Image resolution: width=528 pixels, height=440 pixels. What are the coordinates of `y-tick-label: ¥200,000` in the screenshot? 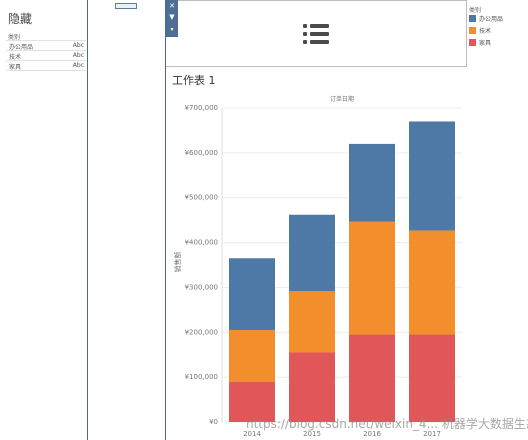 It's located at (201, 332).